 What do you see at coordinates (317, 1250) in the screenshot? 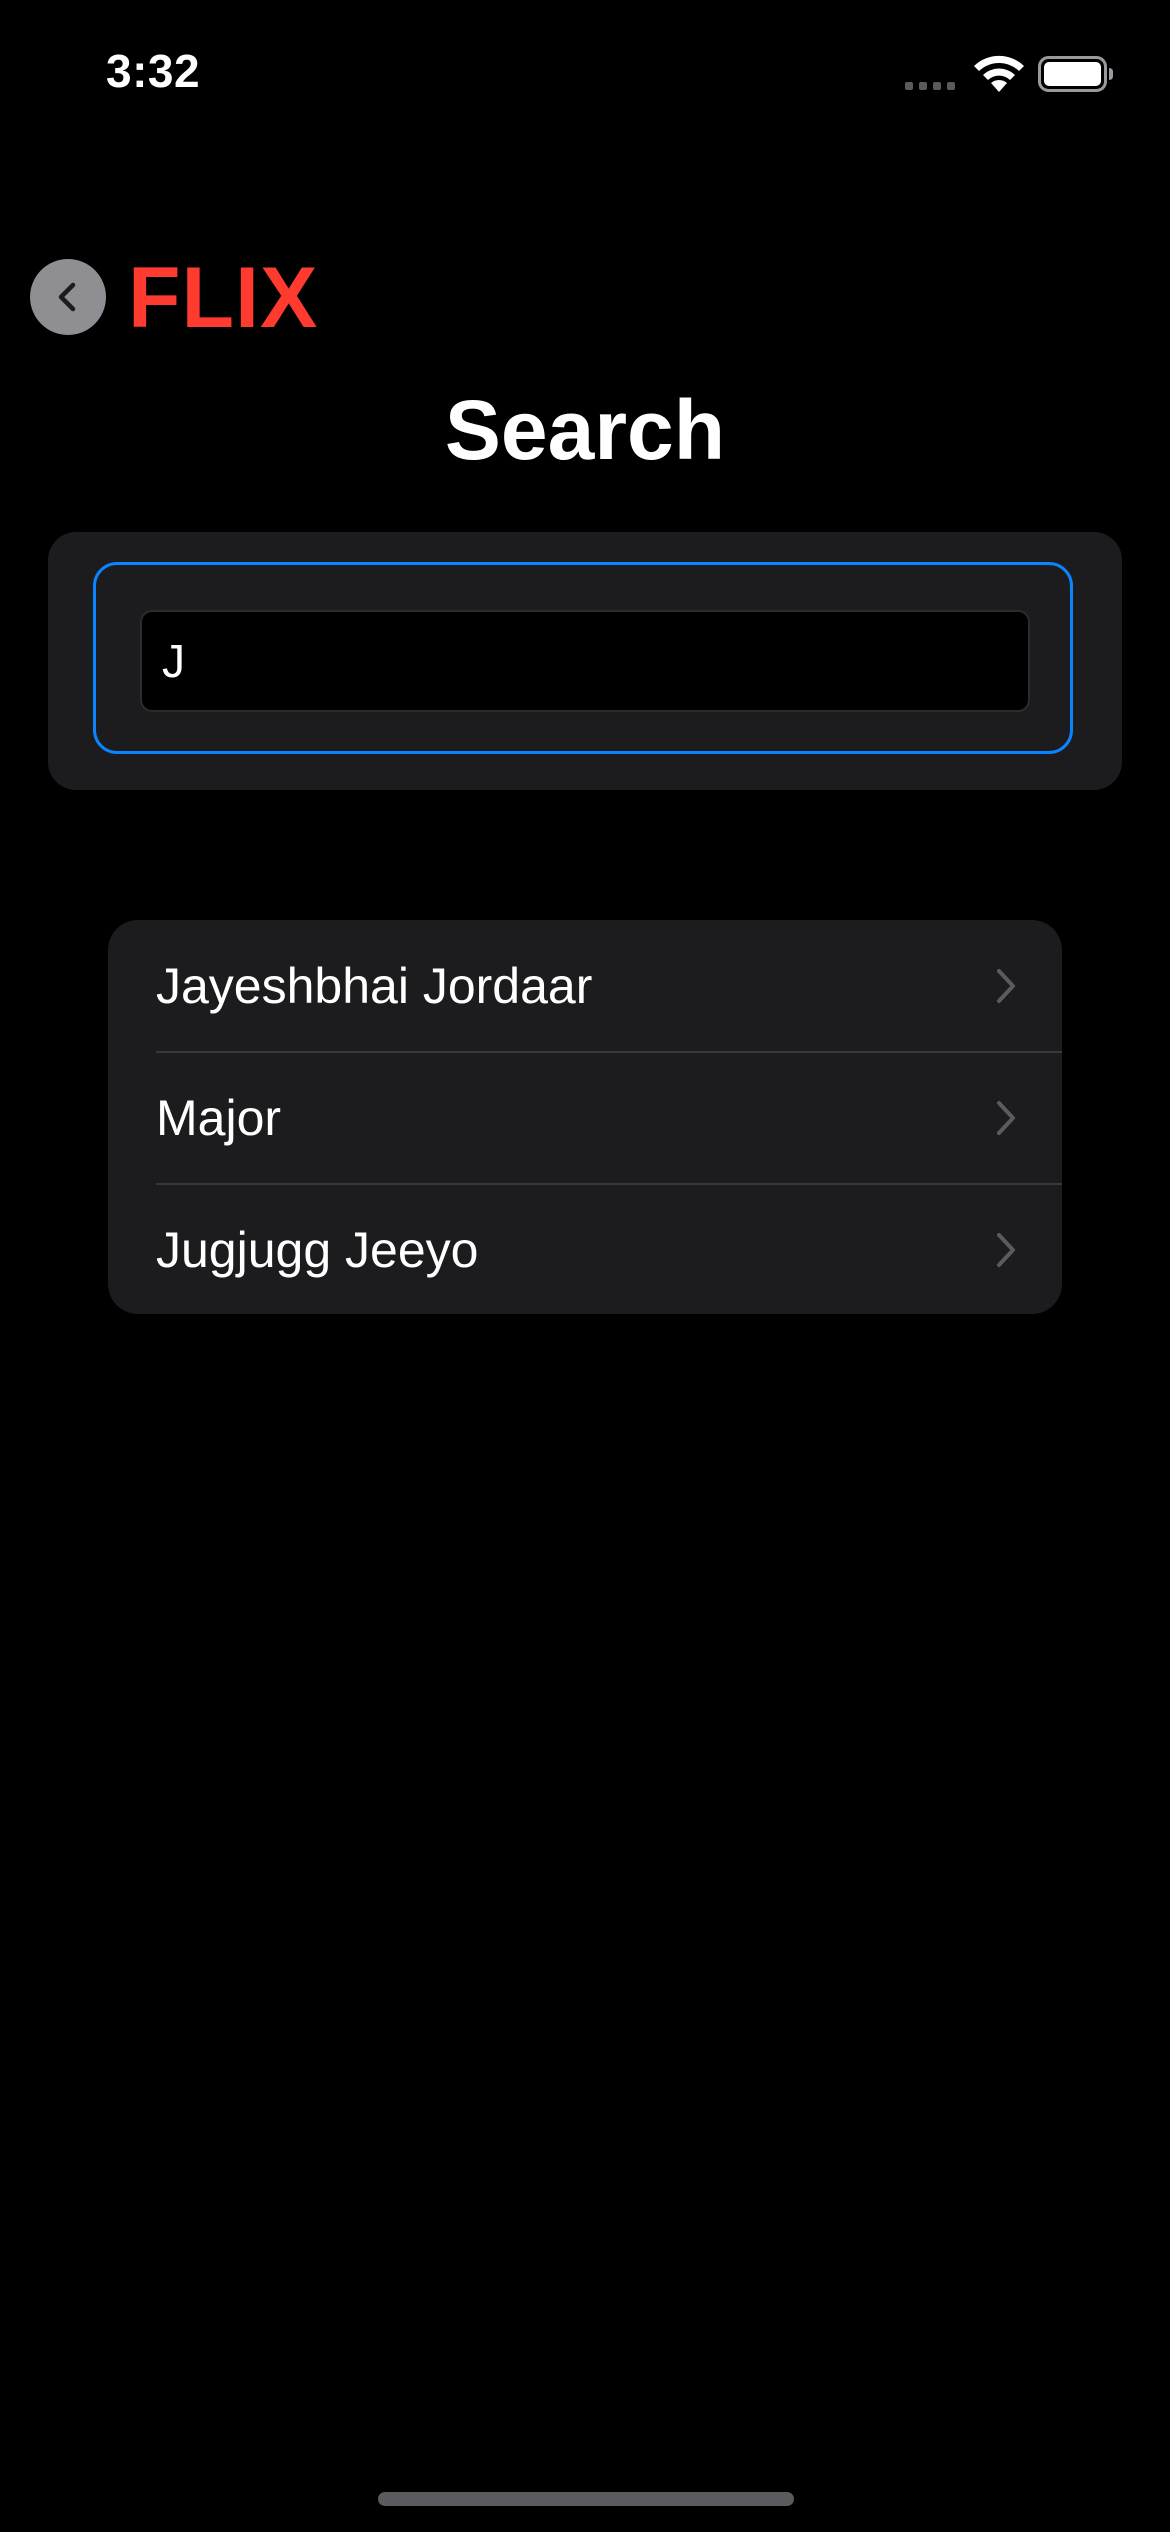
I see `list-item-title: Jugjugg Jeeyo` at bounding box center [317, 1250].